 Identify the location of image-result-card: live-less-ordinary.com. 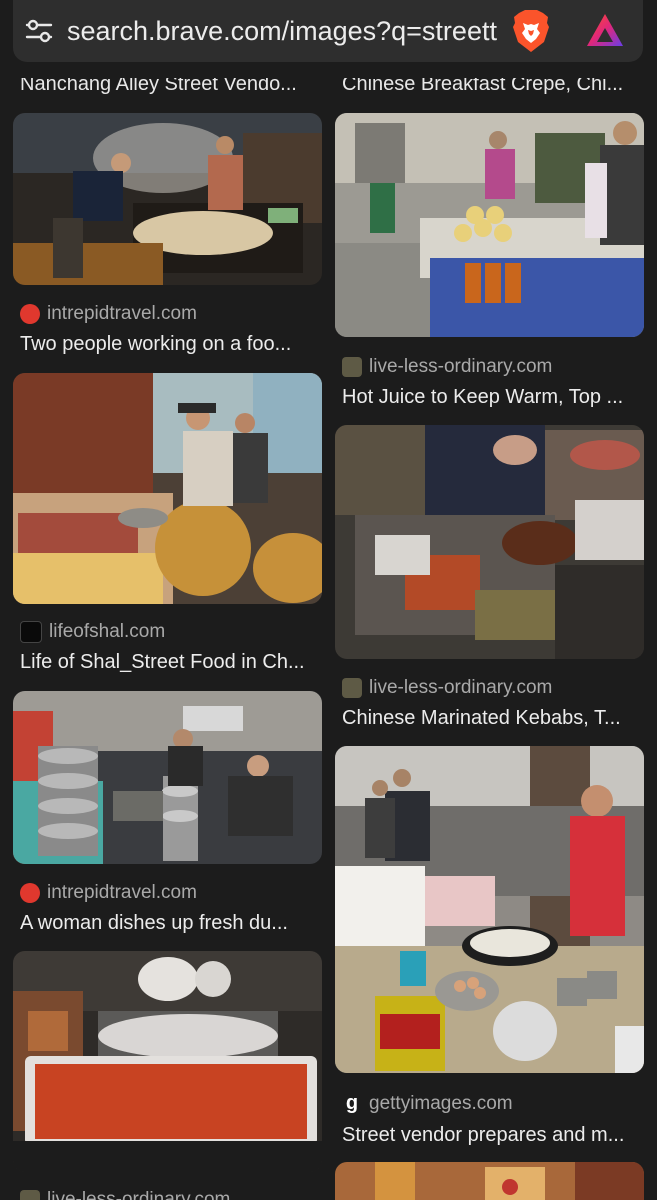
(168, 1075).